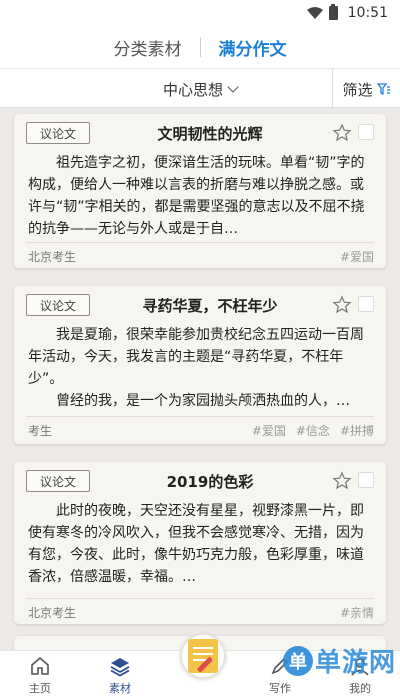 Image resolution: width=400 pixels, height=700 pixels. I want to click on nav-mine: 我的, so click(360, 675).